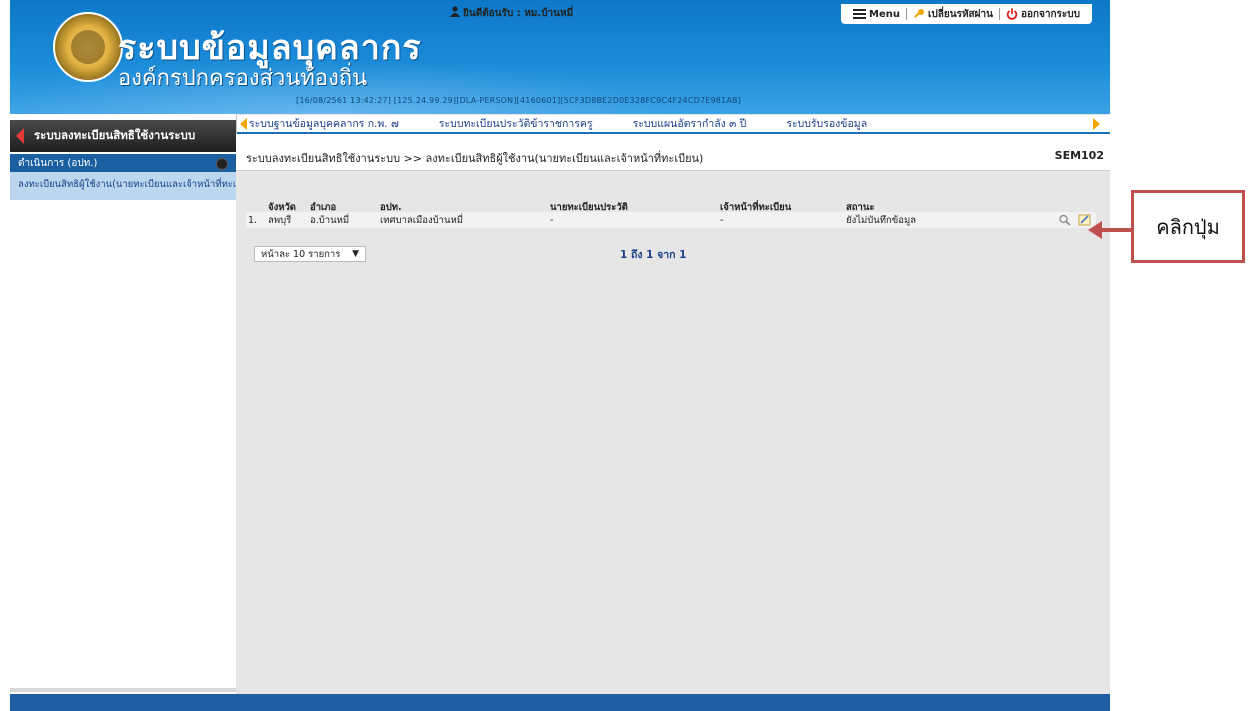 The height and width of the screenshot is (711, 1256). I want to click on dropdown-caret-icon: ▼, so click(355, 254).